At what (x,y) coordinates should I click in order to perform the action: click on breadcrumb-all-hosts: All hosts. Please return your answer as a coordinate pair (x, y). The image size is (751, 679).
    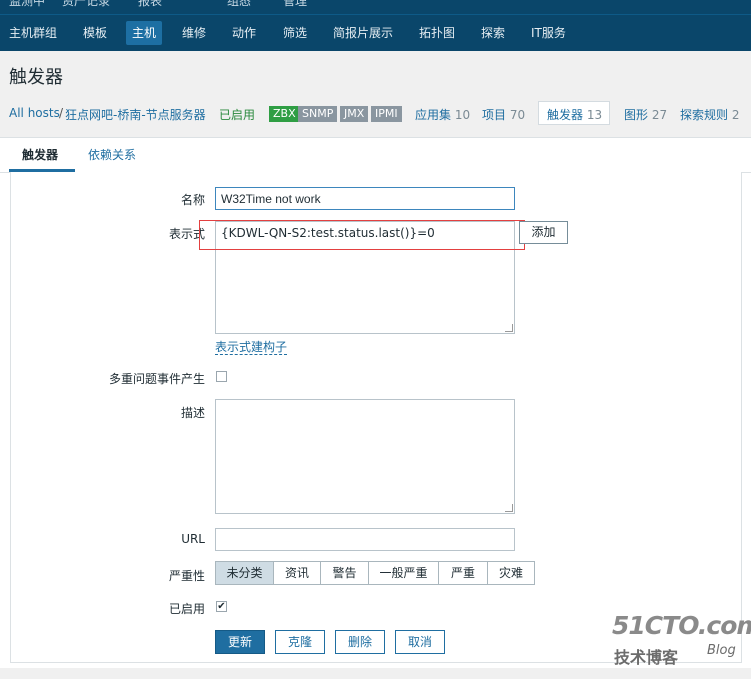
    Looking at the image, I should click on (34, 113).